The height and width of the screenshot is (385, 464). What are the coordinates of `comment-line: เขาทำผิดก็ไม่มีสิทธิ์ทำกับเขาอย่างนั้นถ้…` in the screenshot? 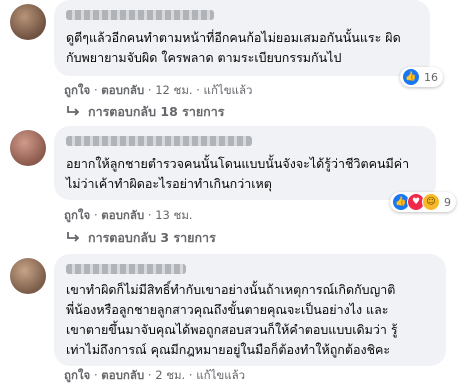 It's located at (231, 289).